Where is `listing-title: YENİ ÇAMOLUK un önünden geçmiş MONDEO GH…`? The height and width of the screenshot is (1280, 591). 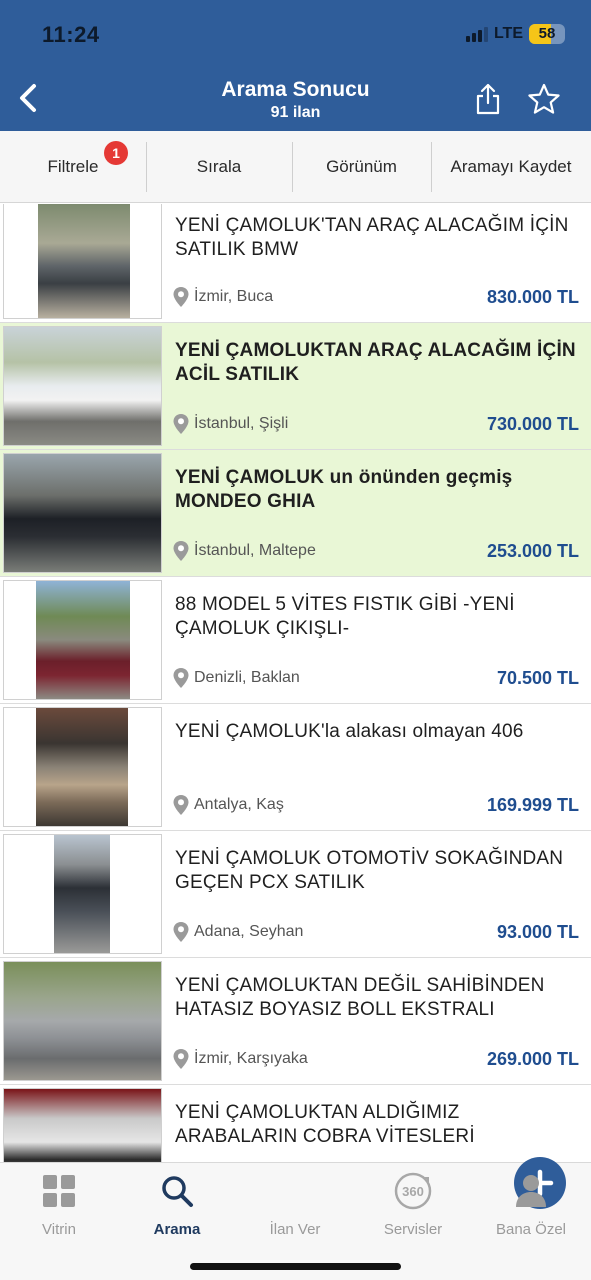 listing-title: YENİ ÇAMOLUK un önünden geçmiş MONDEO GH… is located at coordinates (344, 489).